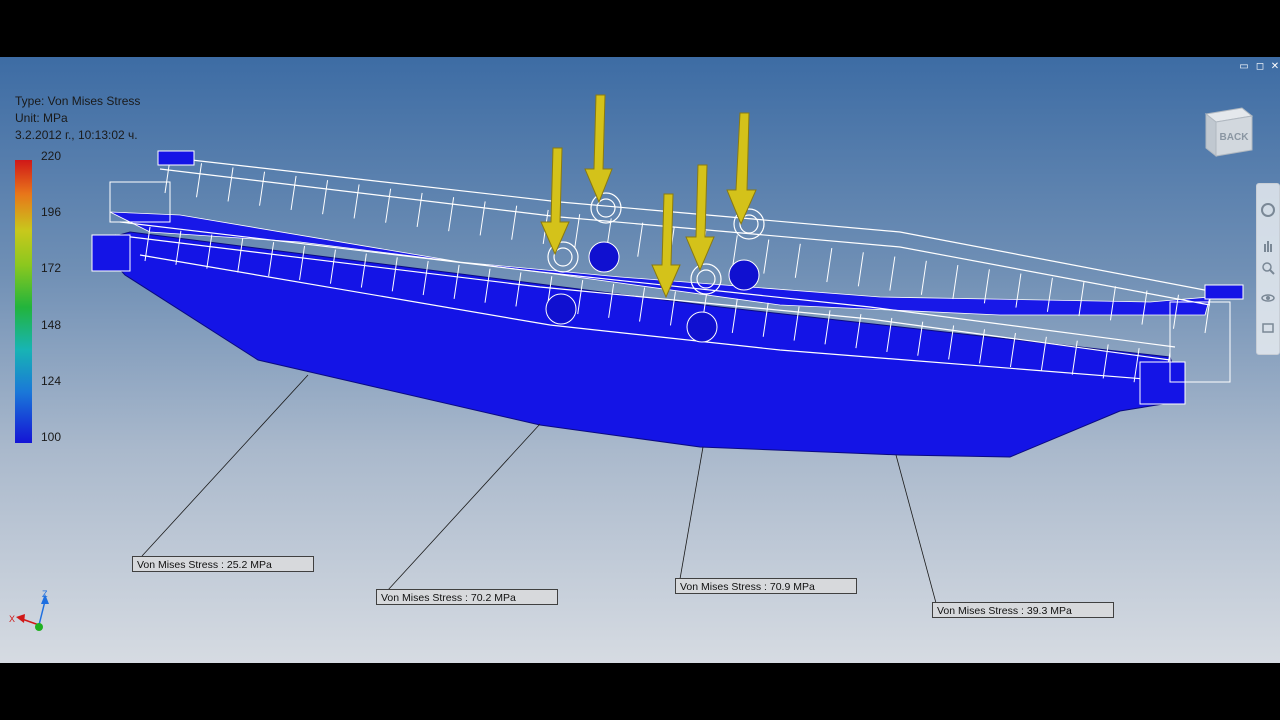  What do you see at coordinates (1235, 137) in the screenshot?
I see `viewcube-face-label: BACK` at bounding box center [1235, 137].